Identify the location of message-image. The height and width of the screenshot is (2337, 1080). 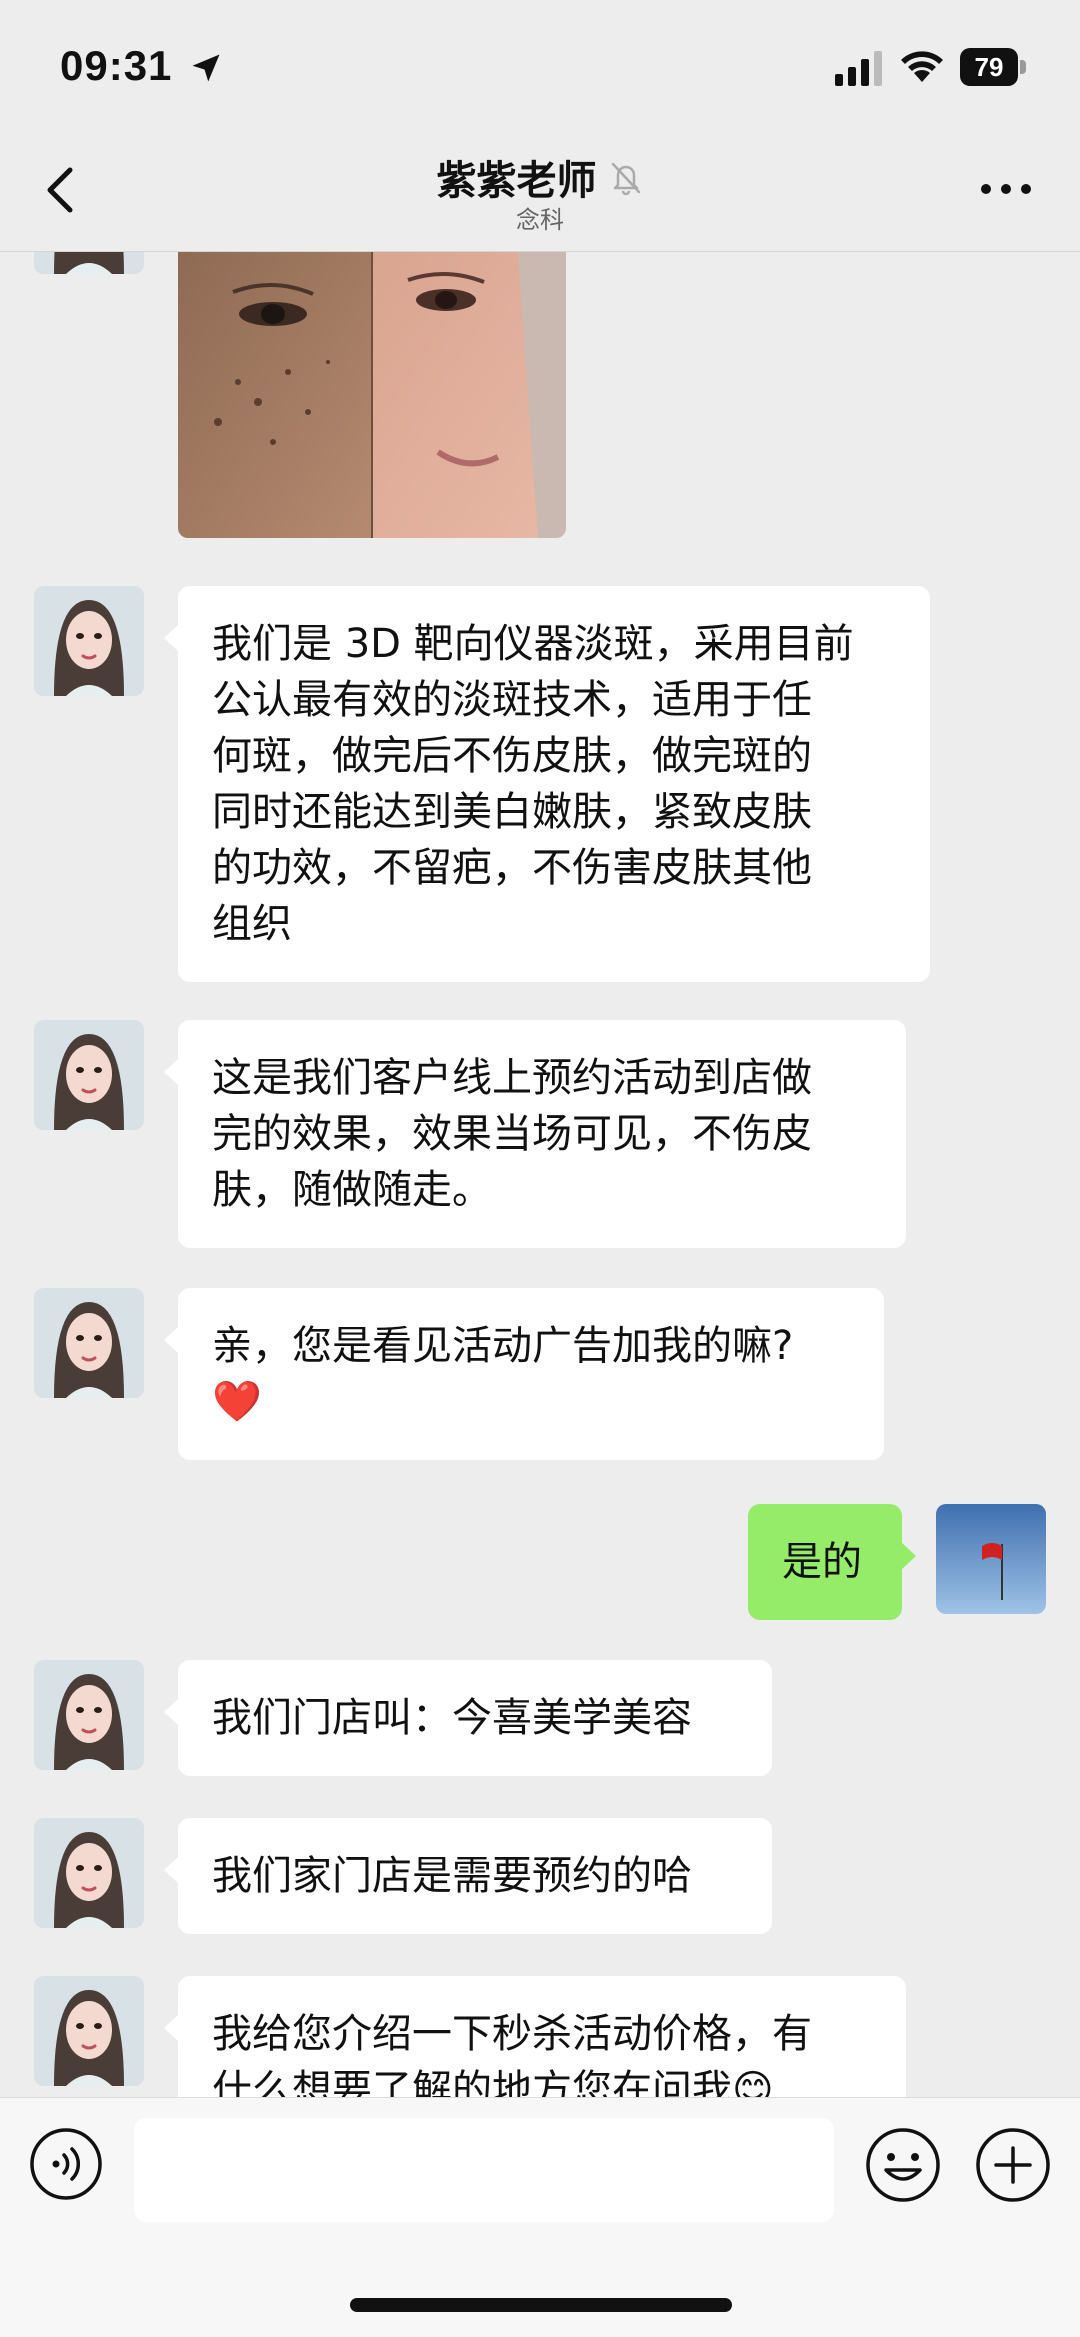
(372, 395).